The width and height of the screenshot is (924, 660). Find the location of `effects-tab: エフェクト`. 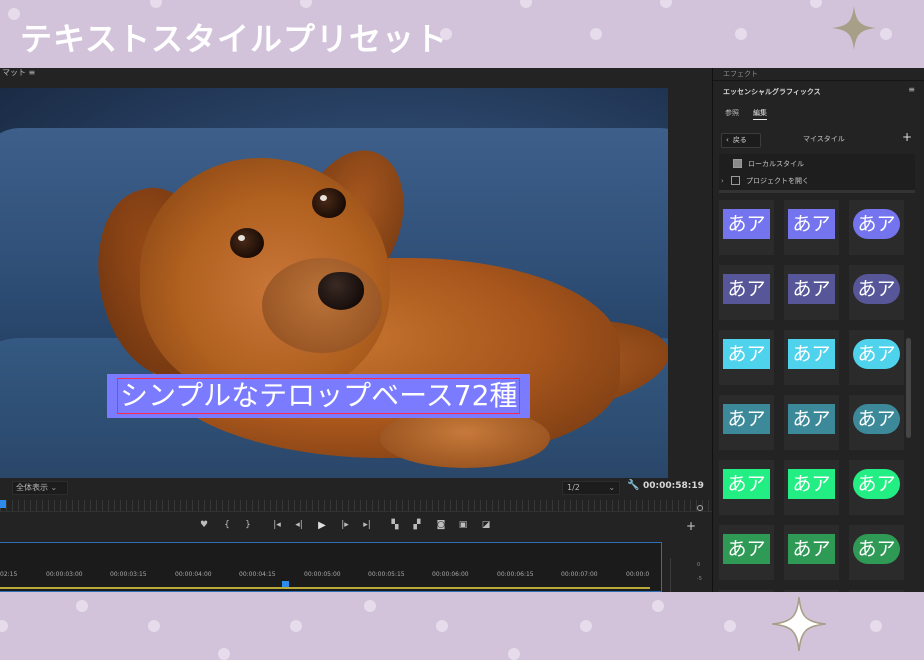

effects-tab: エフェクト is located at coordinates (740, 74).